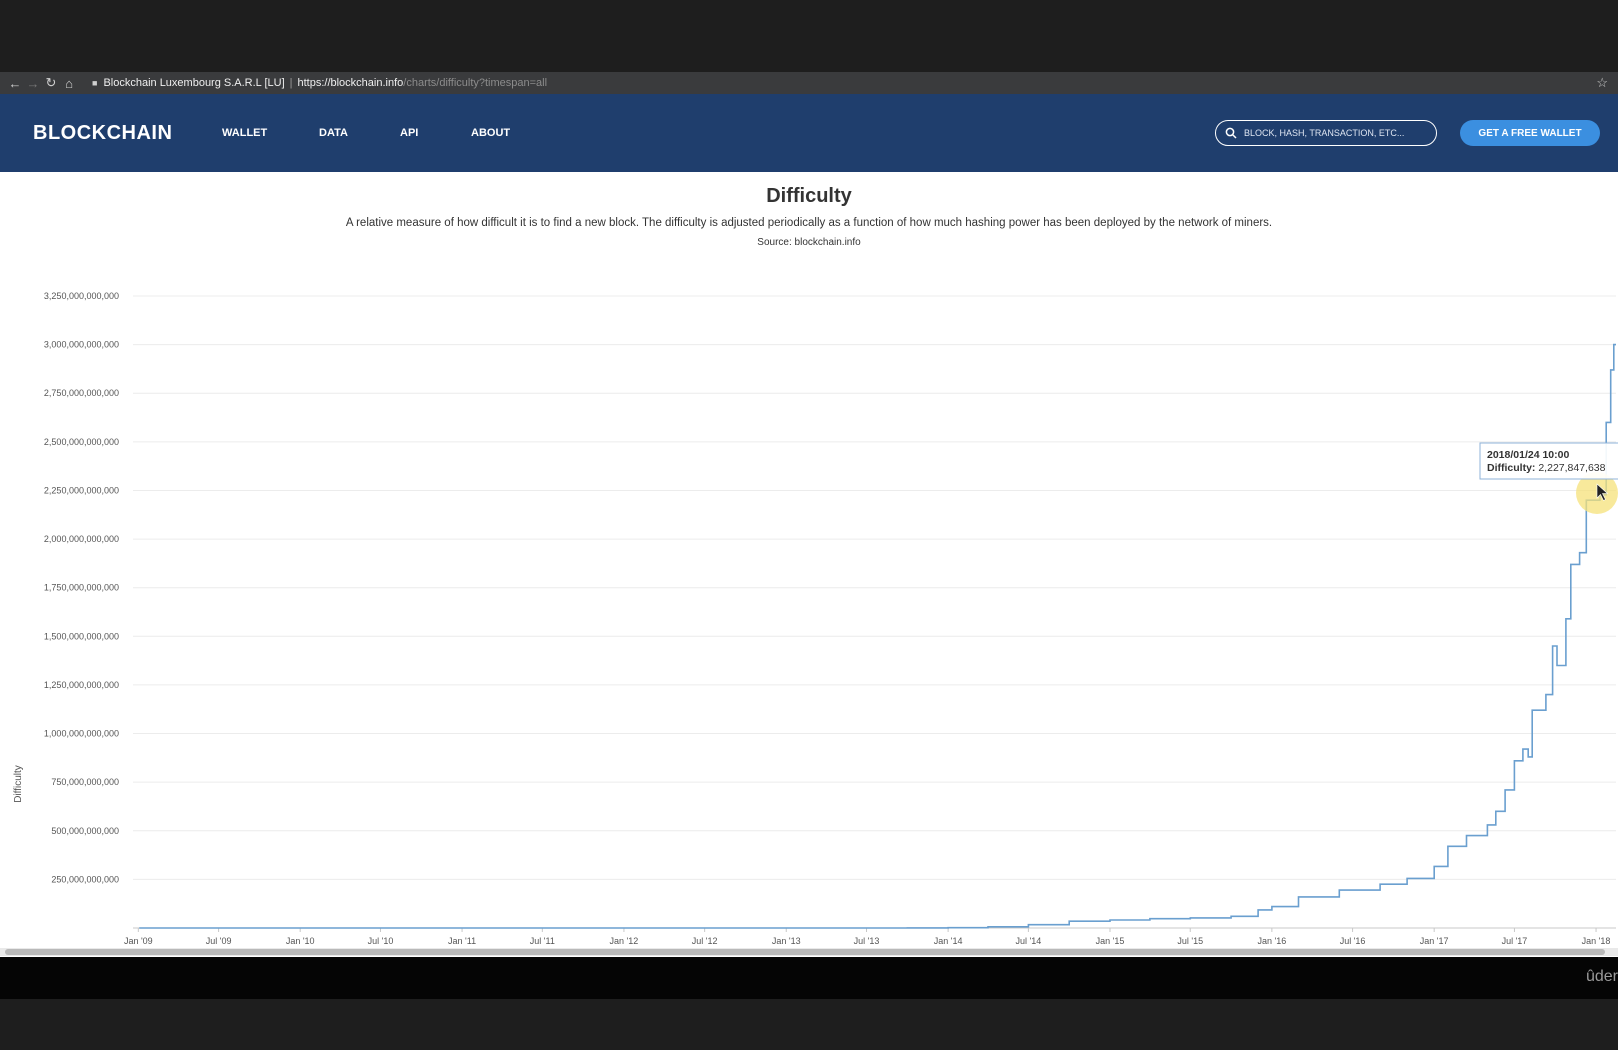  Describe the element at coordinates (409, 133) in the screenshot. I see `nav-api: API` at that location.